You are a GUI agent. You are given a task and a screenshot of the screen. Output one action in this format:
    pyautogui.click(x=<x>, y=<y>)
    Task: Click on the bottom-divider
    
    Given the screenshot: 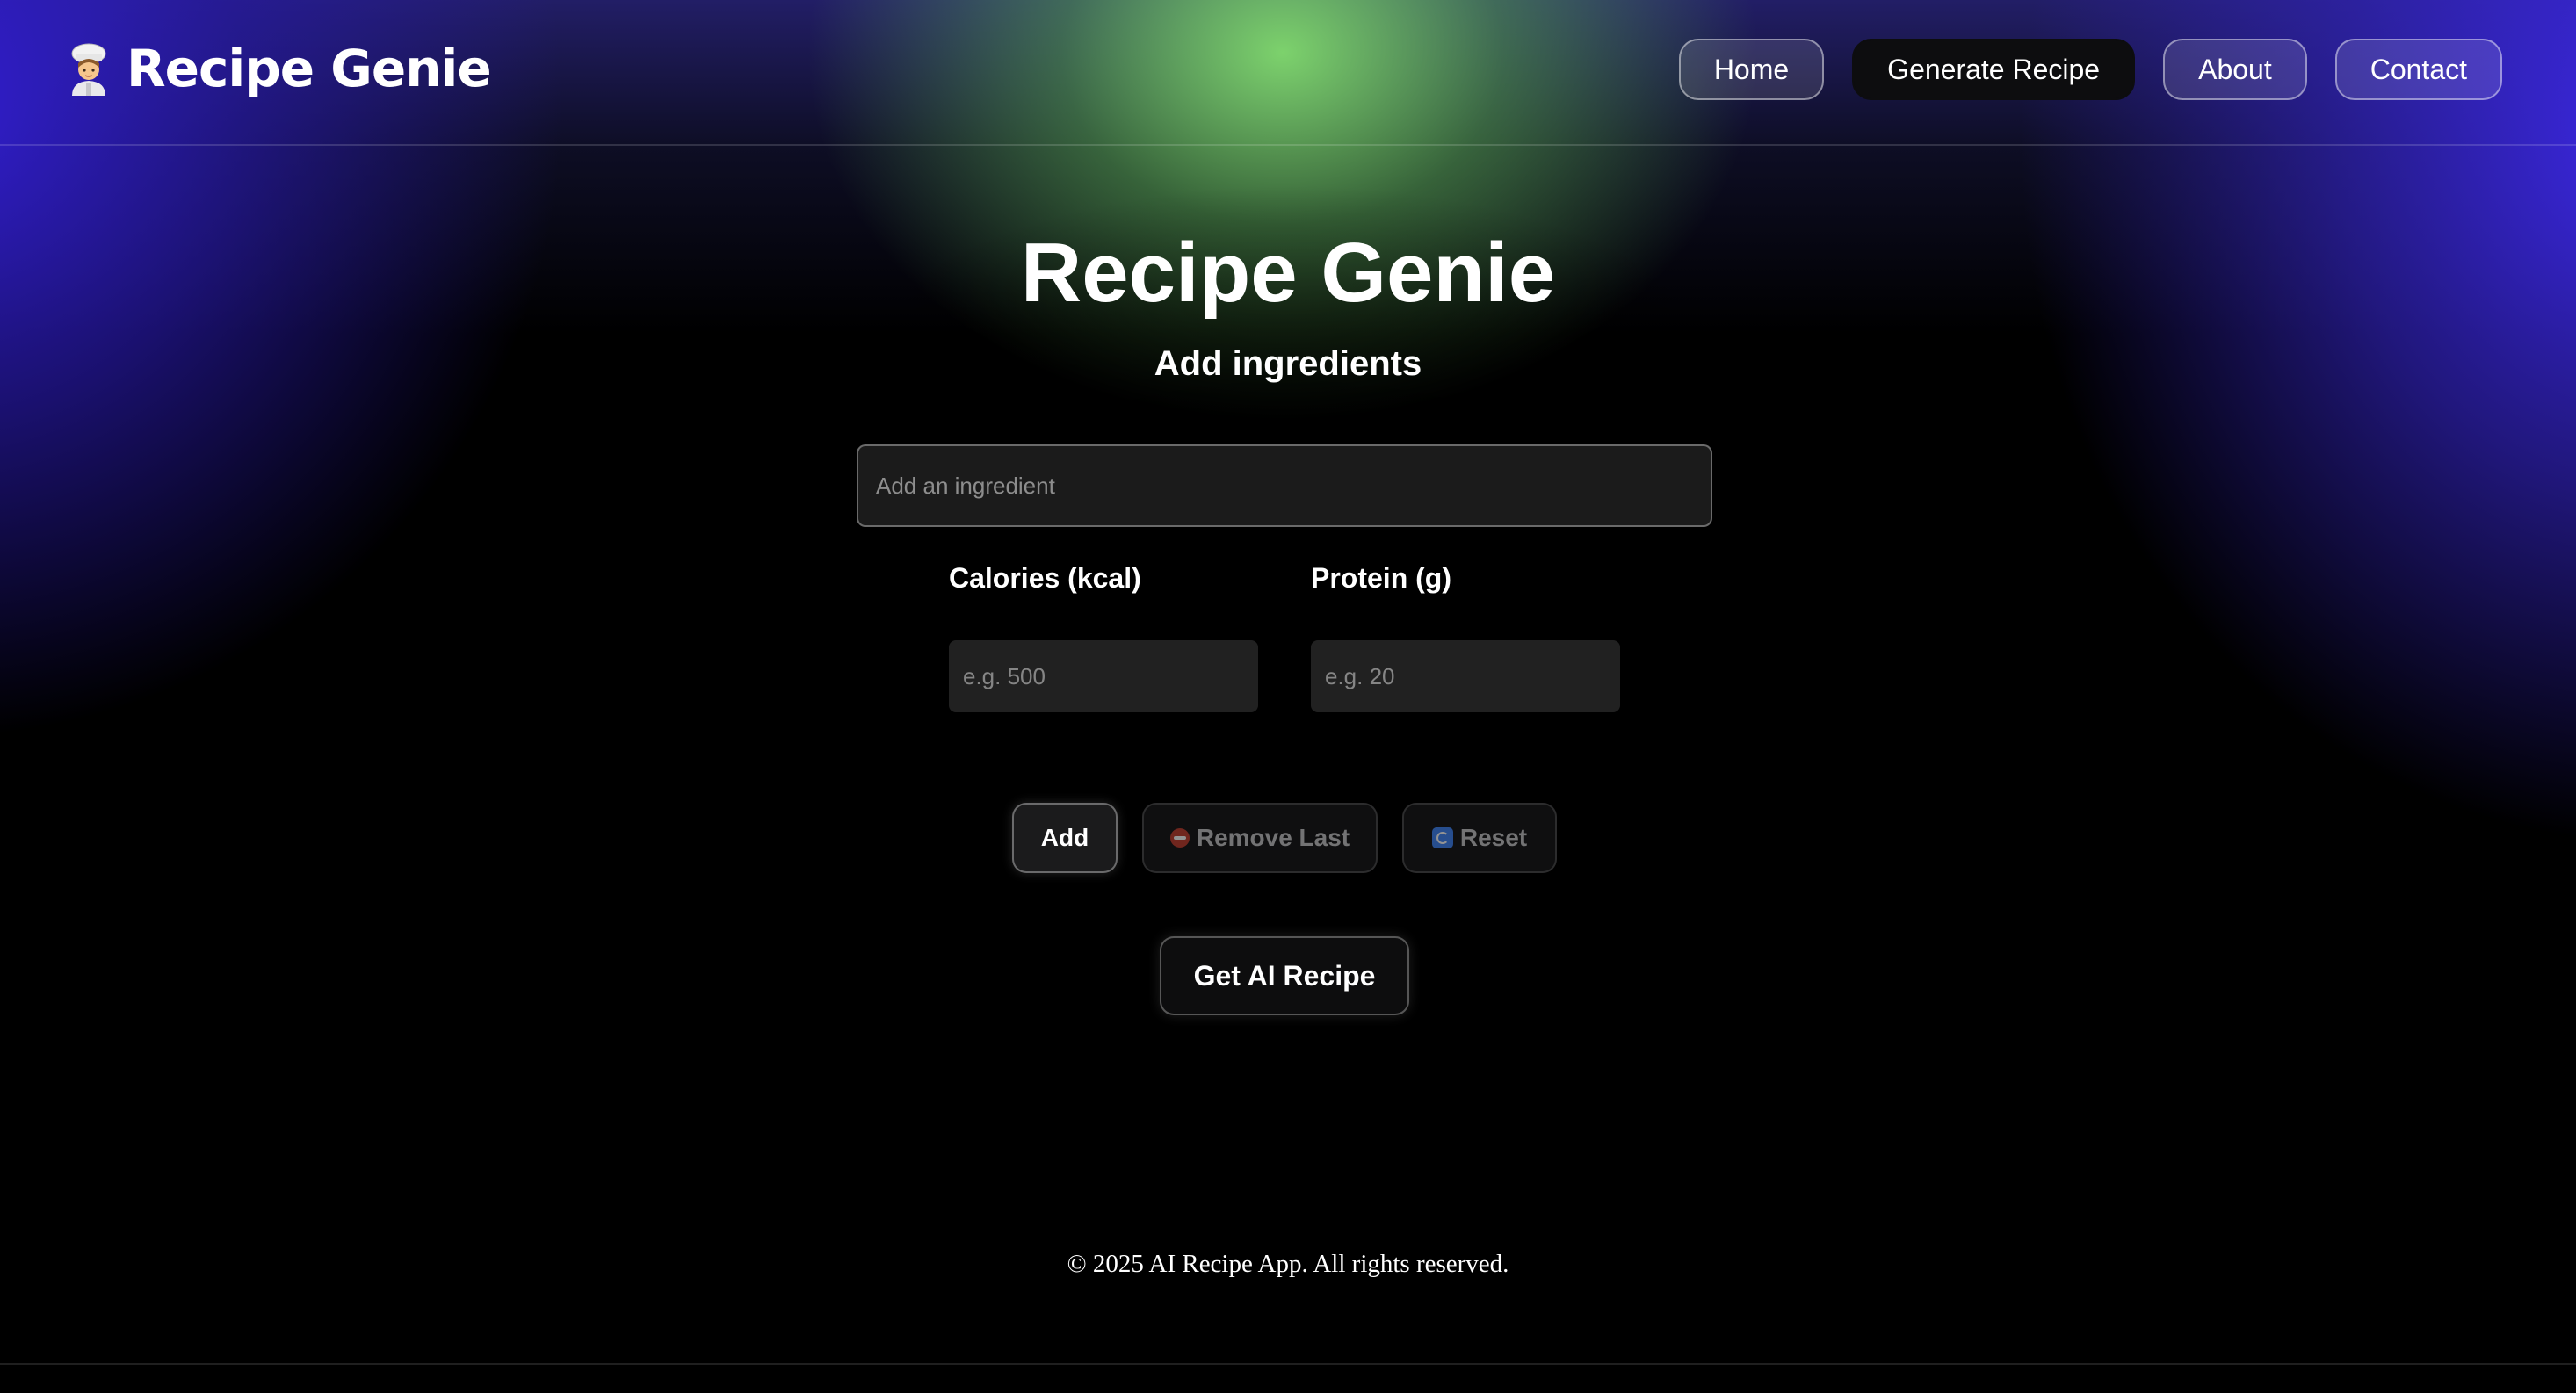 What is the action you would take?
    pyautogui.click(x=1288, y=1364)
    